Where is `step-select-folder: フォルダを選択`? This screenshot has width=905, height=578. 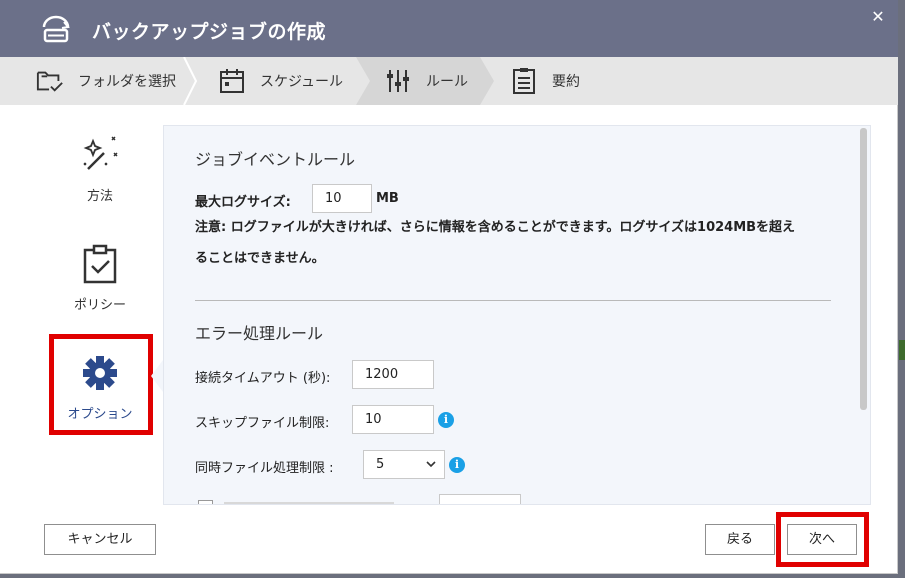 step-select-folder: フォルダを選択 is located at coordinates (106, 81).